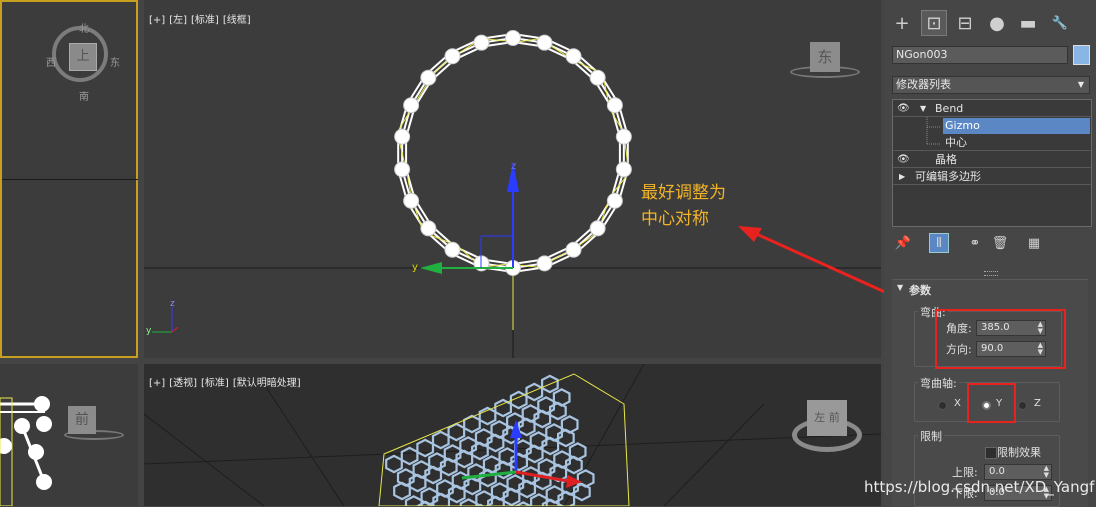 This screenshot has height=507, width=1096. What do you see at coordinates (431, 268) in the screenshot?
I see `gizmo-y-arrow` at bounding box center [431, 268].